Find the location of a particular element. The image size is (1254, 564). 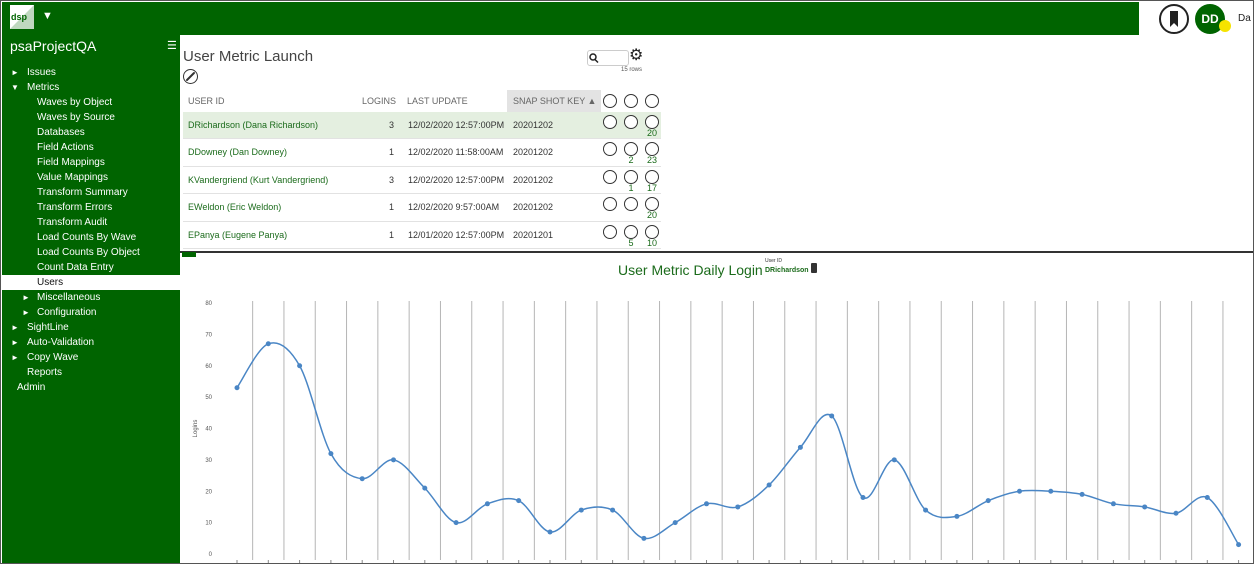

sidebar-item-transform-summary: Transform Summary is located at coordinates (91, 192).